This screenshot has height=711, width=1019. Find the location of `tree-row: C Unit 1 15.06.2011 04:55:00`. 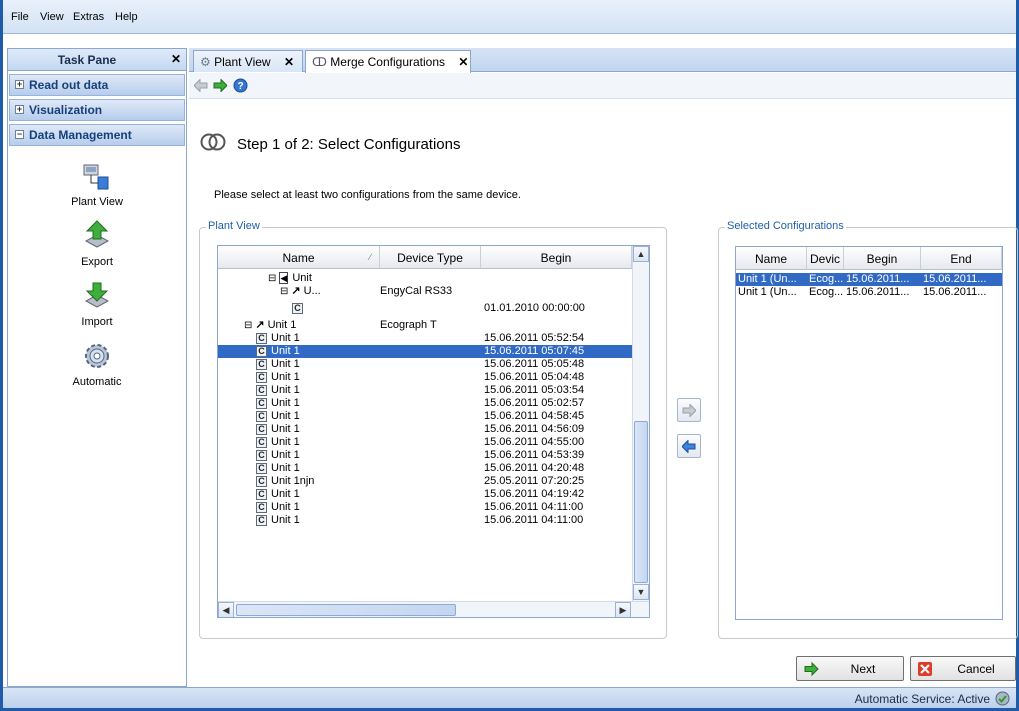

tree-row: C Unit 1 15.06.2011 04:55:00 is located at coordinates (425, 442).